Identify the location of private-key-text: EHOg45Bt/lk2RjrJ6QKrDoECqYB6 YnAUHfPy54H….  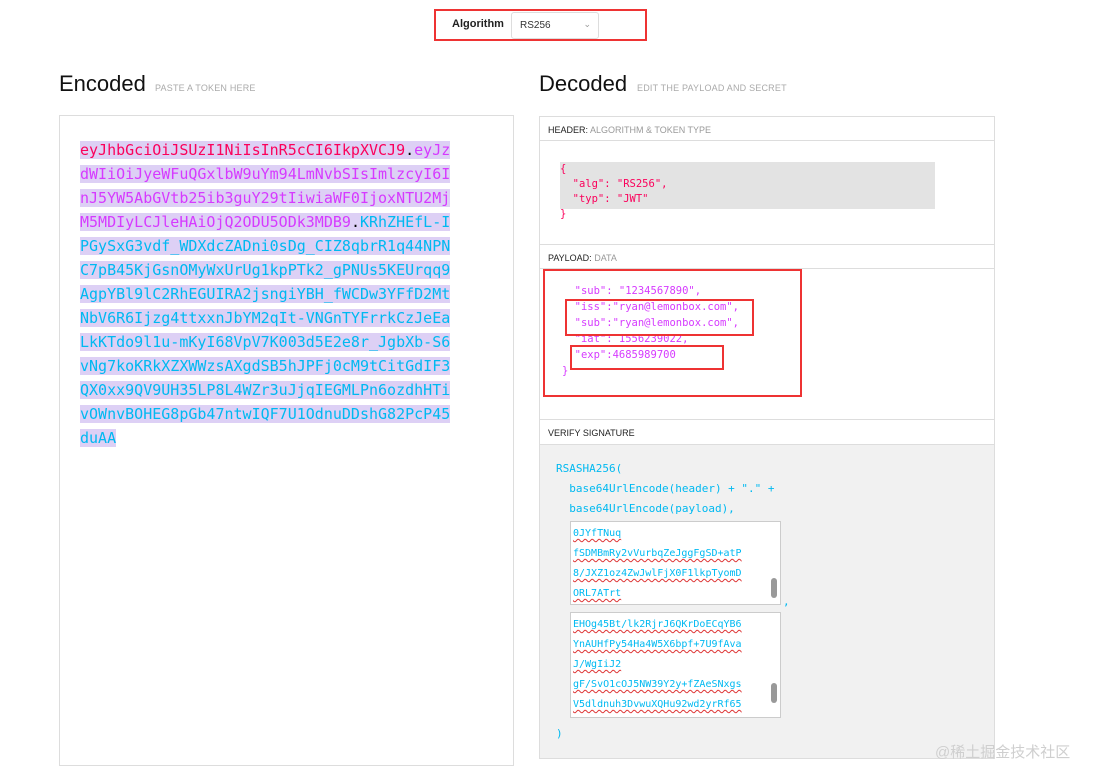
(675, 664).